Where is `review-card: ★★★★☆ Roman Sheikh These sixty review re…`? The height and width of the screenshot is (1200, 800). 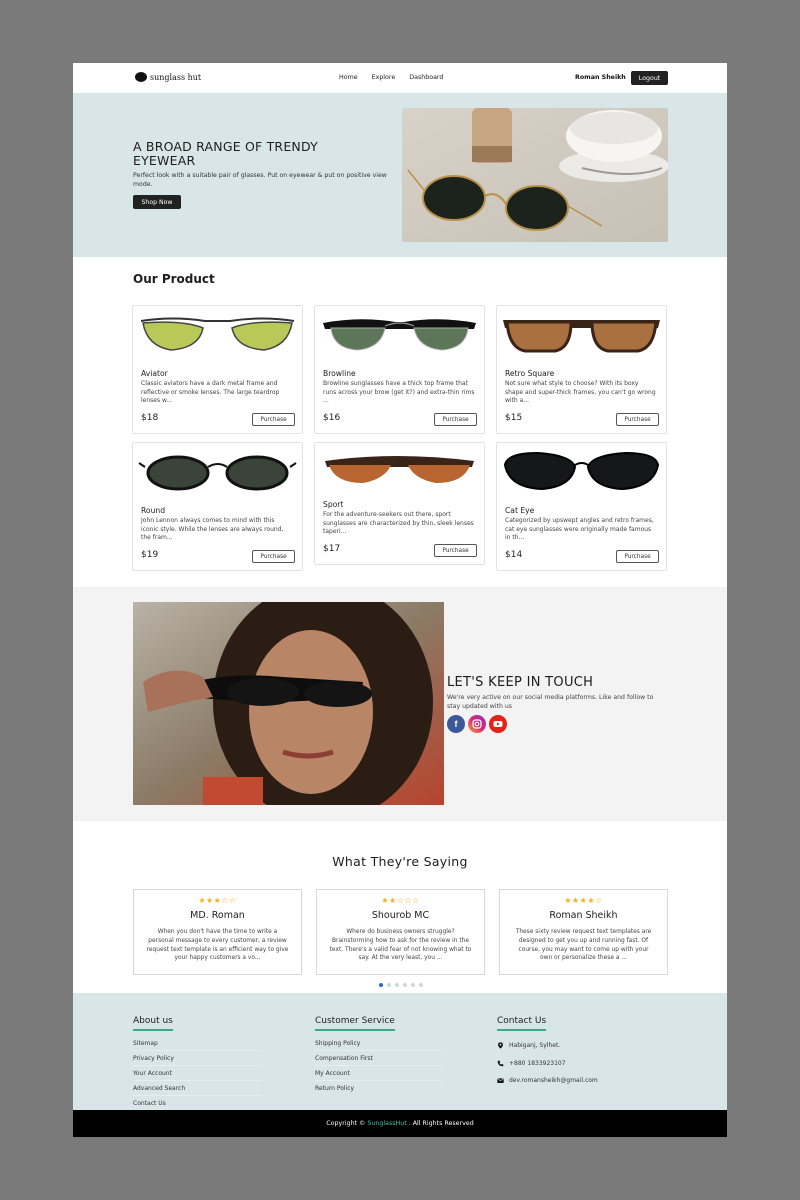 review-card: ★★★★☆ Roman Sheikh These sixty review re… is located at coordinates (583, 932).